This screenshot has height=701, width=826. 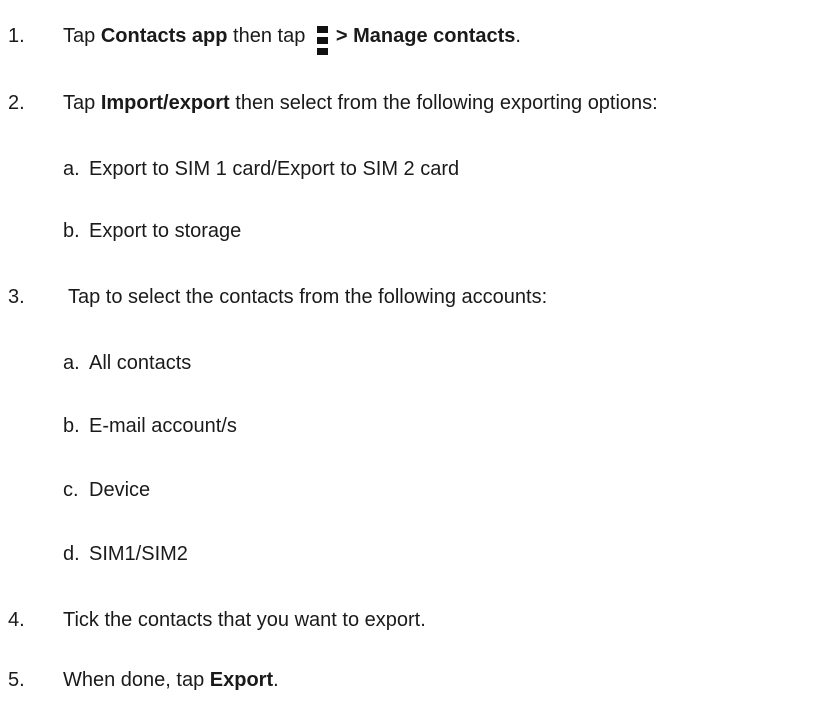 What do you see at coordinates (163, 426) in the screenshot?
I see `option-text: E-mail account/s` at bounding box center [163, 426].